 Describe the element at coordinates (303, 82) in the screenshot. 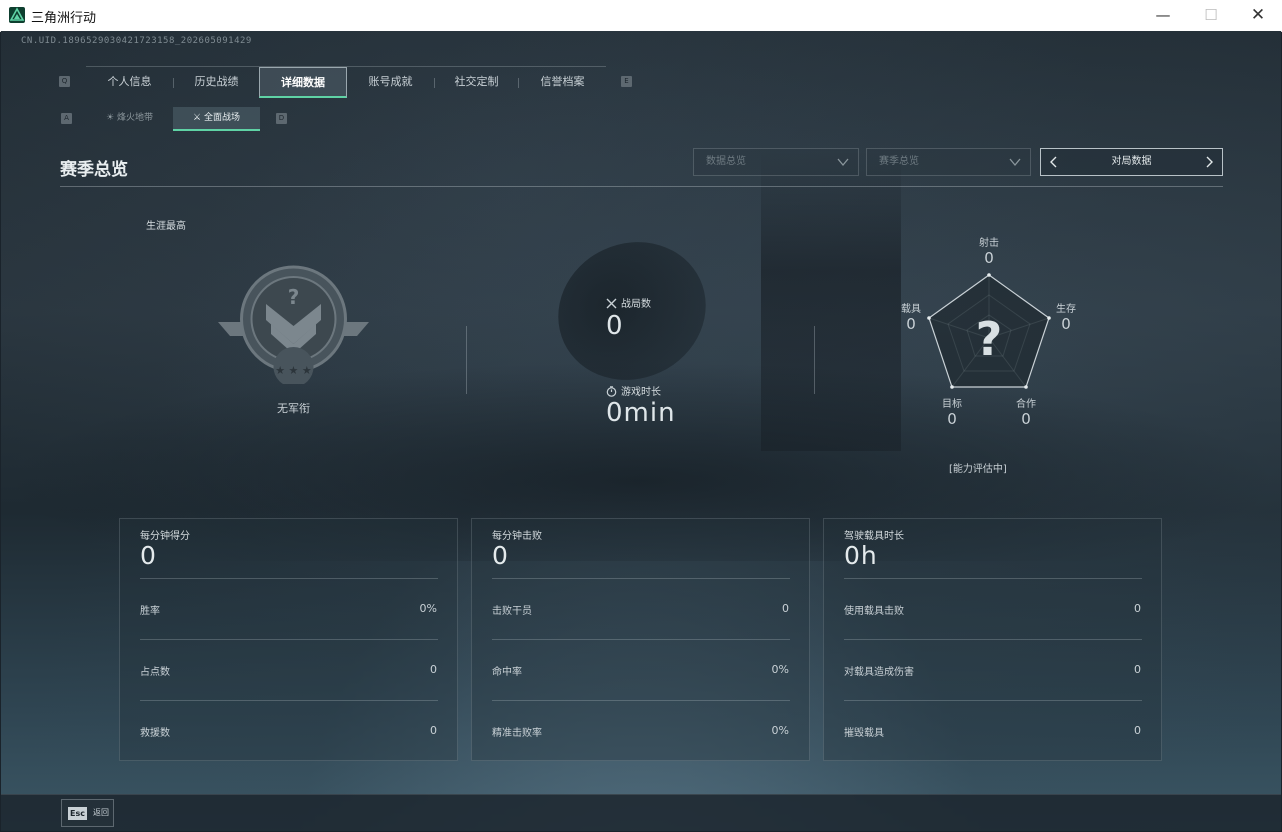

I see `tab-detailed-data: 详细数据` at that location.